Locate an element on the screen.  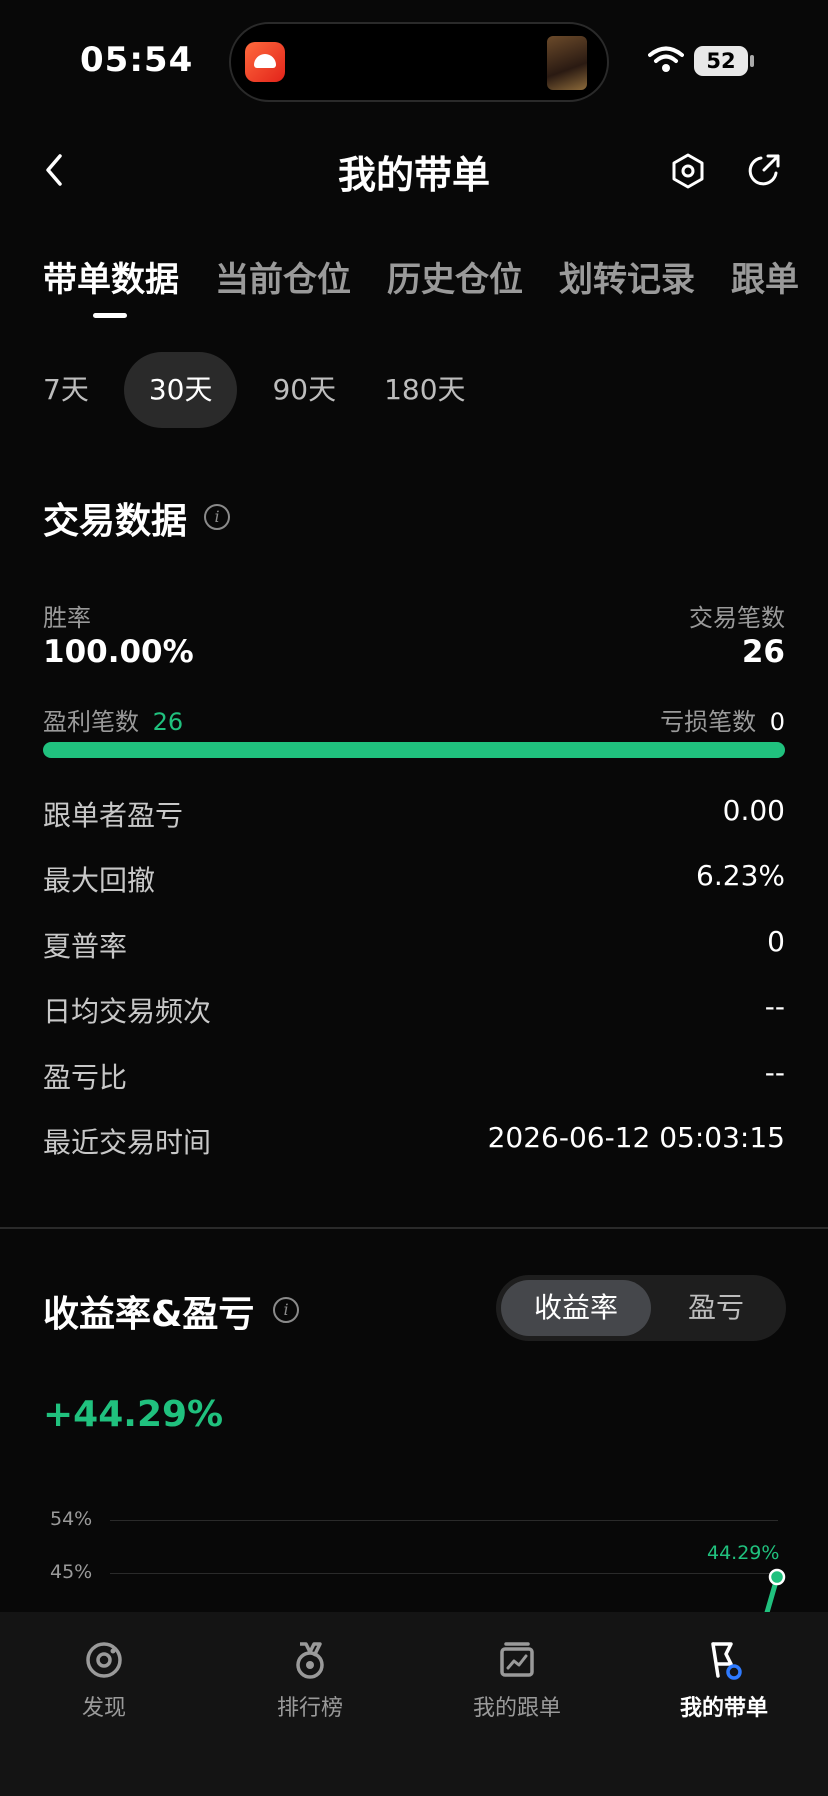
win-rate-value: 100.00% is located at coordinates (118, 652).